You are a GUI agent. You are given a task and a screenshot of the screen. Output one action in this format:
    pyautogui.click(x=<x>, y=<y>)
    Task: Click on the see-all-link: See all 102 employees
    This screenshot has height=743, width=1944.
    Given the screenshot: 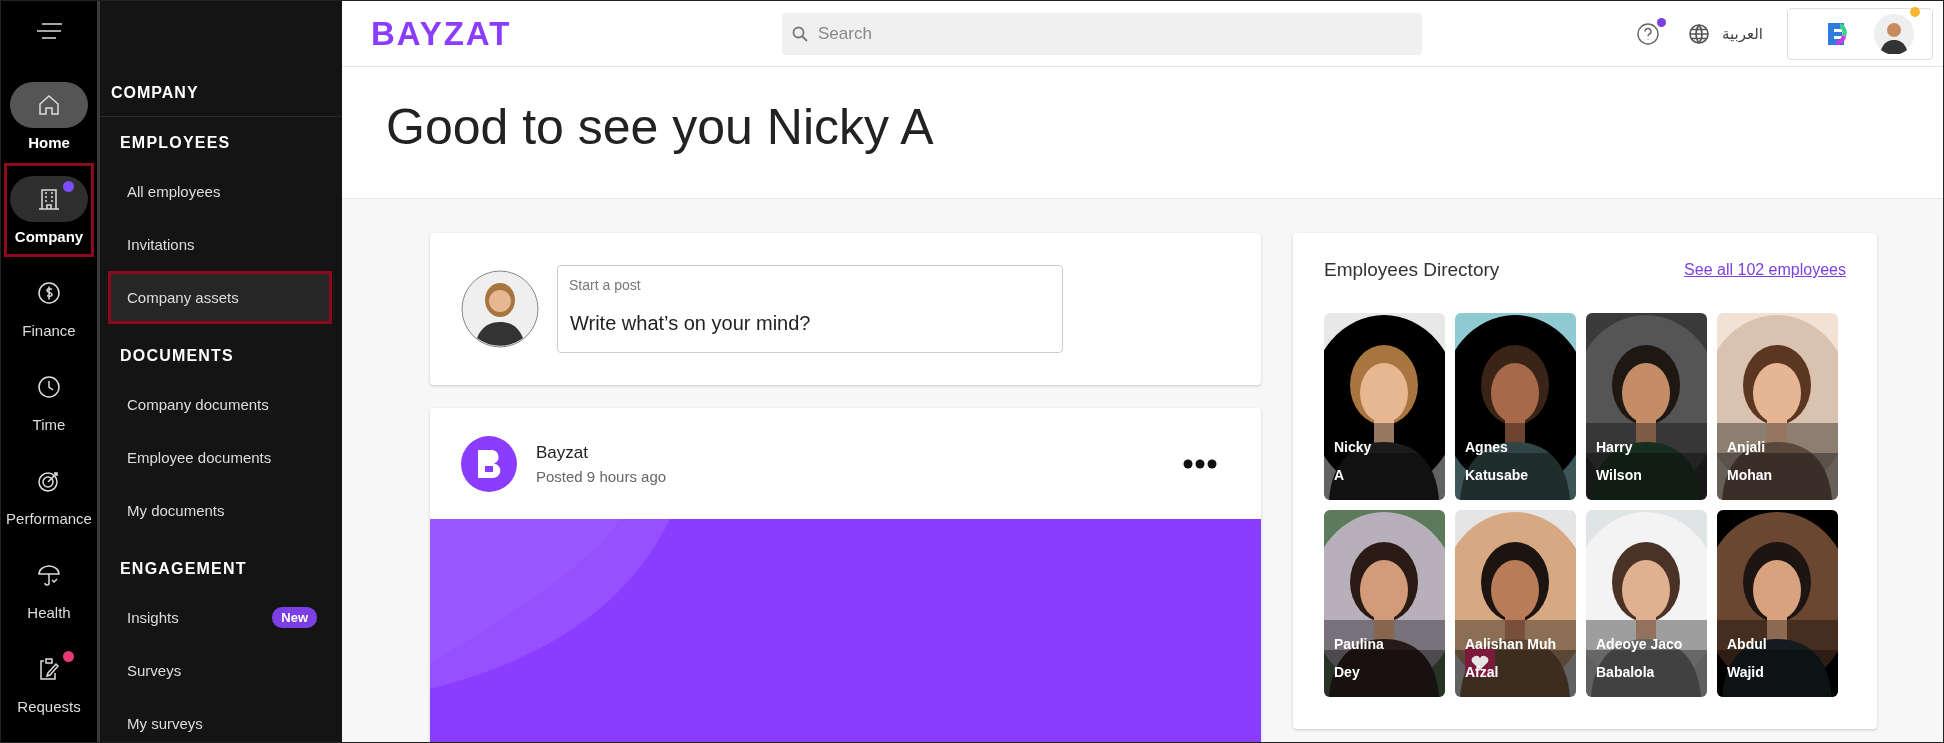 What is the action you would take?
    pyautogui.click(x=1765, y=270)
    